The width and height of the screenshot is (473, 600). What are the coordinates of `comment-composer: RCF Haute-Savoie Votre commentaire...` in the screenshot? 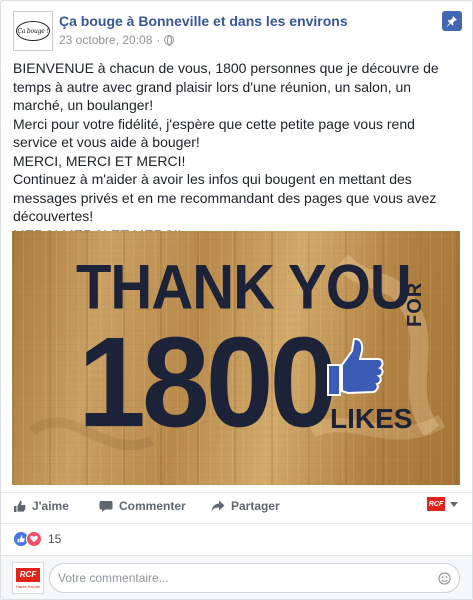 It's located at (236, 577).